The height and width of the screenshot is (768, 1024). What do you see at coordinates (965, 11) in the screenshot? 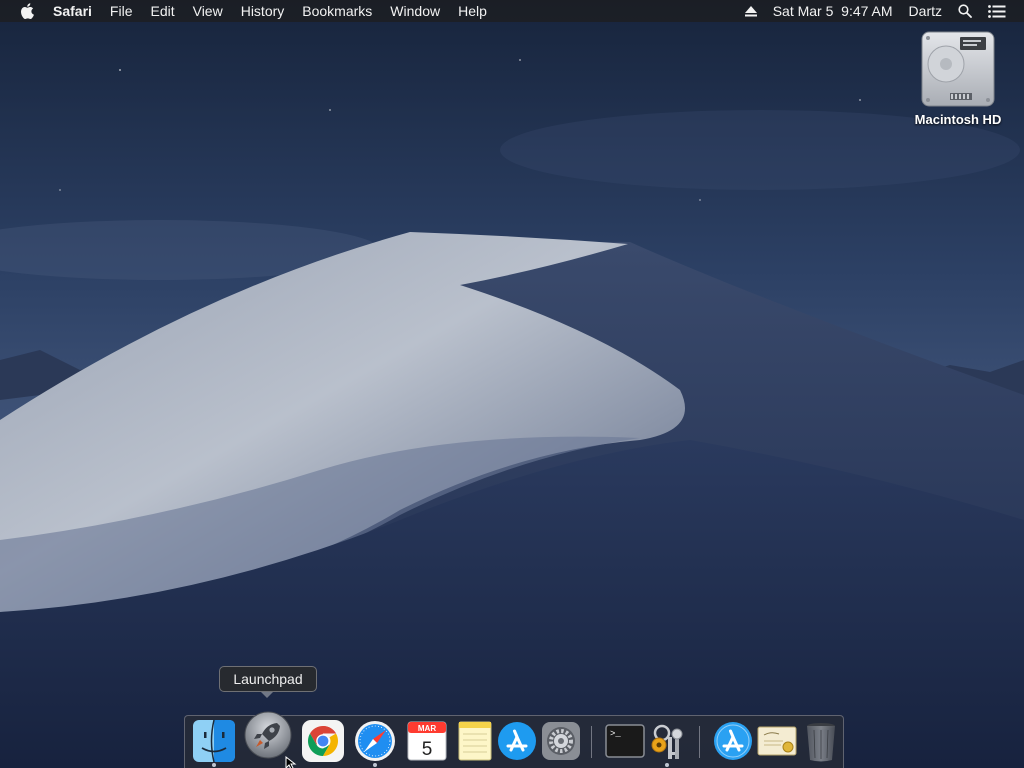
I see `spotlight-search-icon` at bounding box center [965, 11].